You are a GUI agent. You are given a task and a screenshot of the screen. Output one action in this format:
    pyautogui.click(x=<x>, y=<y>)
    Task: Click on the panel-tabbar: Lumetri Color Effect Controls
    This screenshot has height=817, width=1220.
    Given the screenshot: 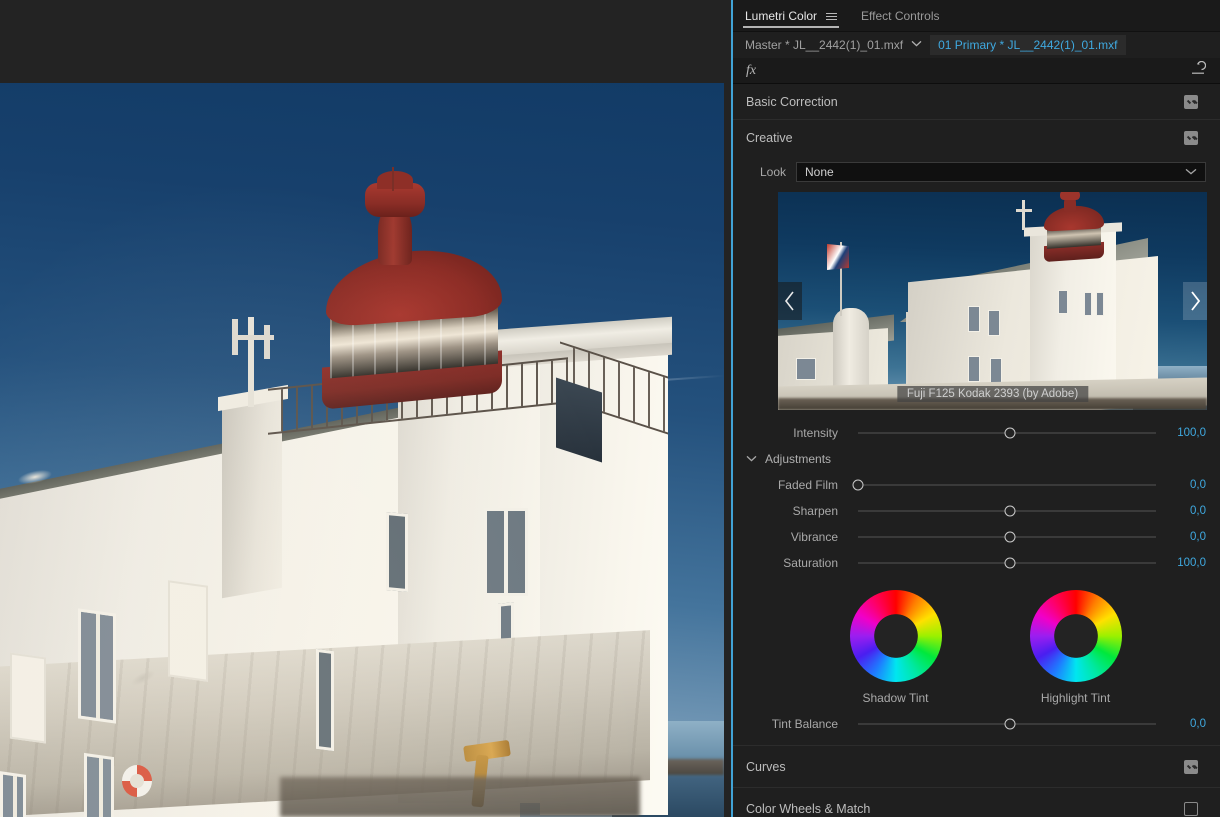 What is the action you would take?
    pyautogui.click(x=976, y=16)
    